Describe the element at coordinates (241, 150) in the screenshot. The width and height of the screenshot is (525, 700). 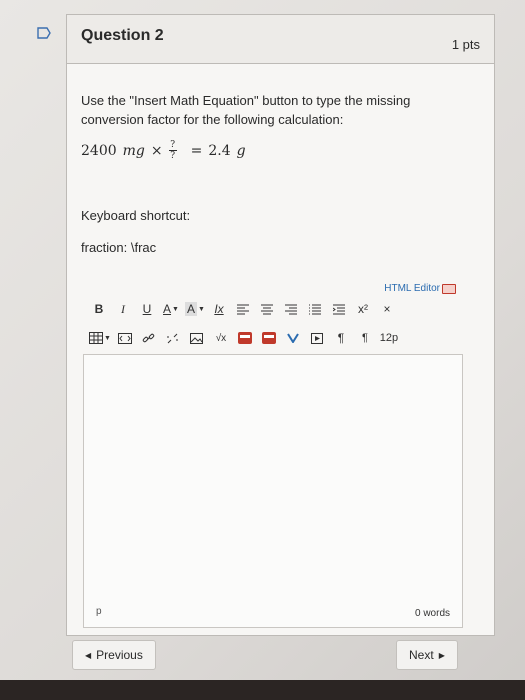
I see `equation-right-unit: g` at that location.